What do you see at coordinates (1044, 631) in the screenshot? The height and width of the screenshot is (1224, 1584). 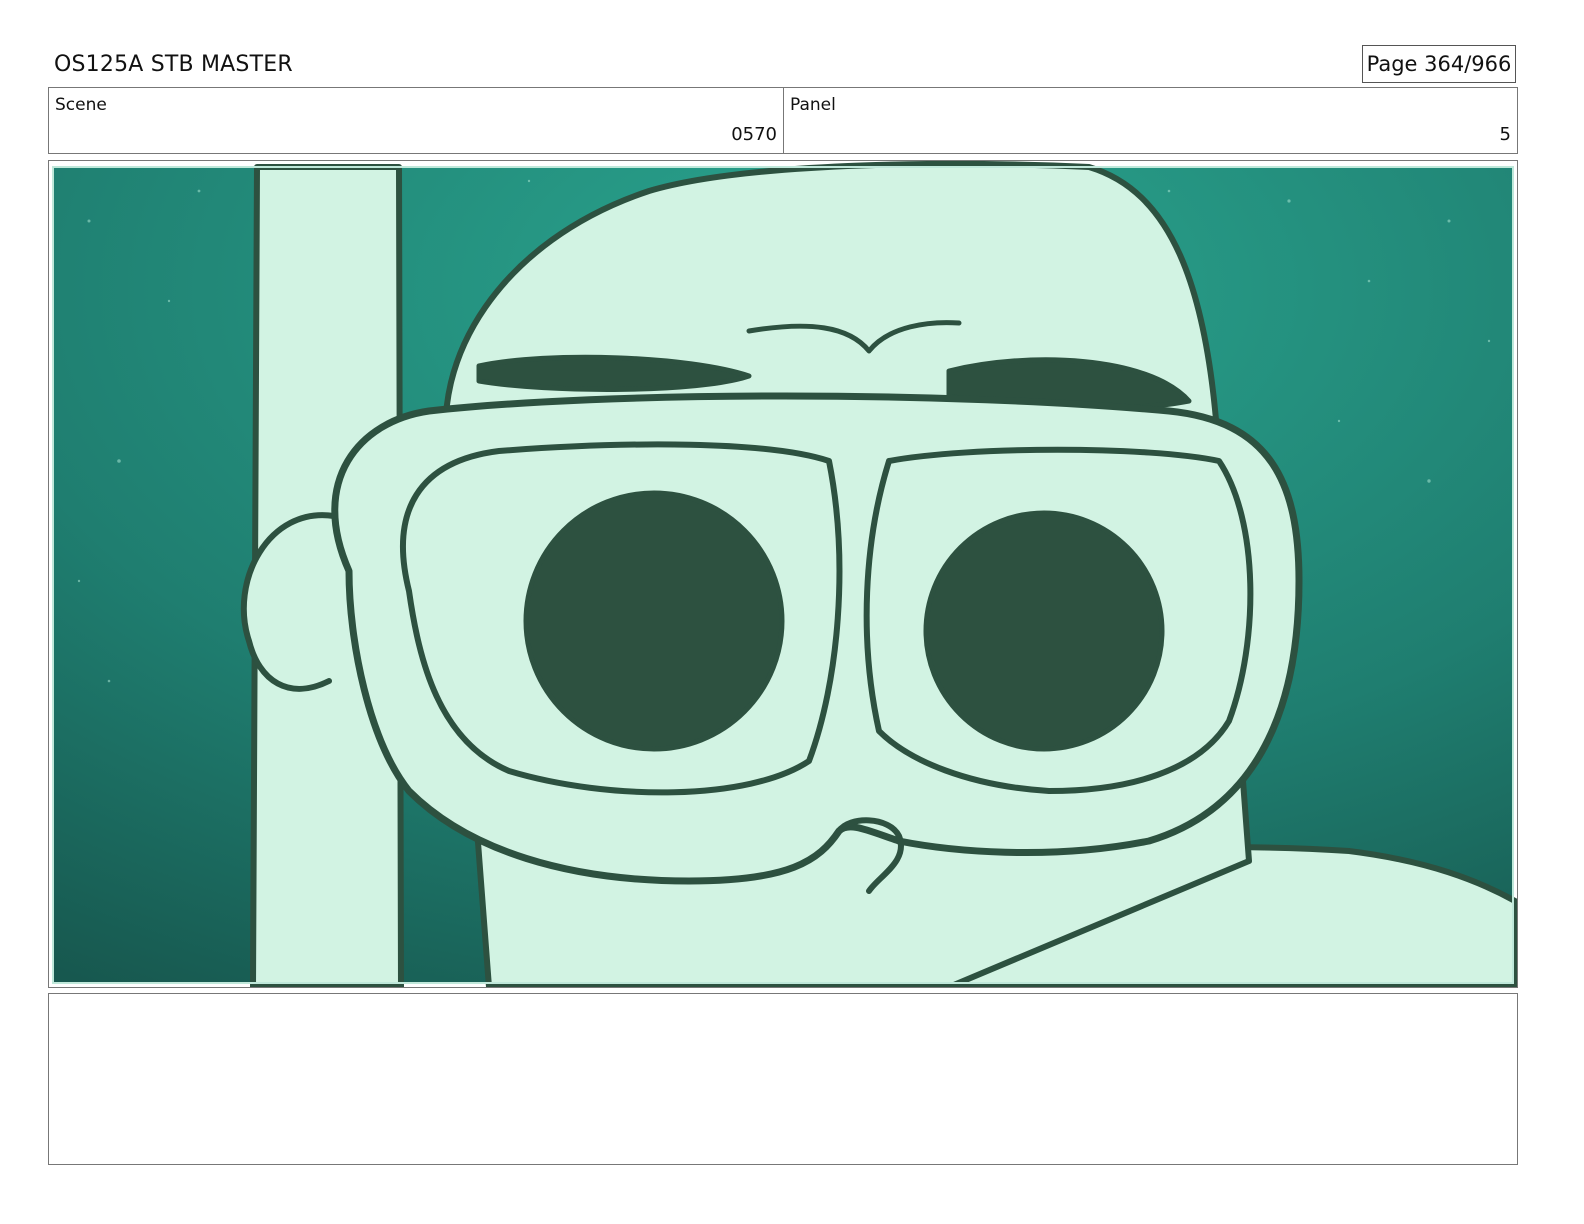 I see `right-eye-icon` at bounding box center [1044, 631].